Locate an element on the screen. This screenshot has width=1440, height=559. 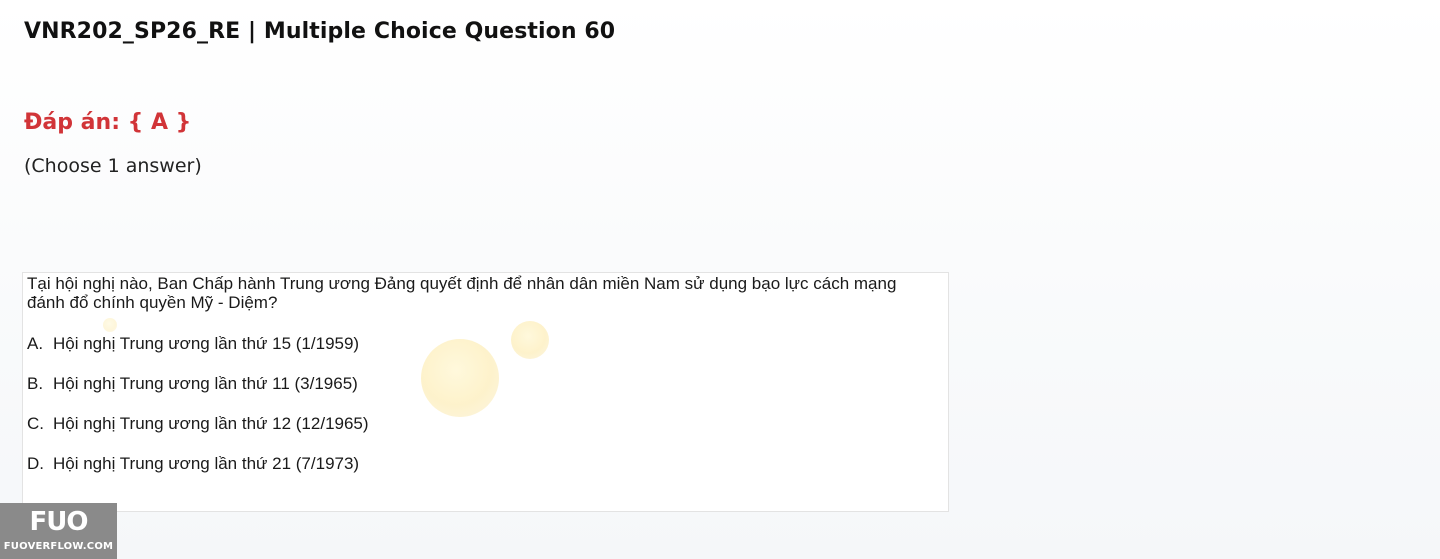
choose-hint: (Choose 1 answer) is located at coordinates (113, 166).